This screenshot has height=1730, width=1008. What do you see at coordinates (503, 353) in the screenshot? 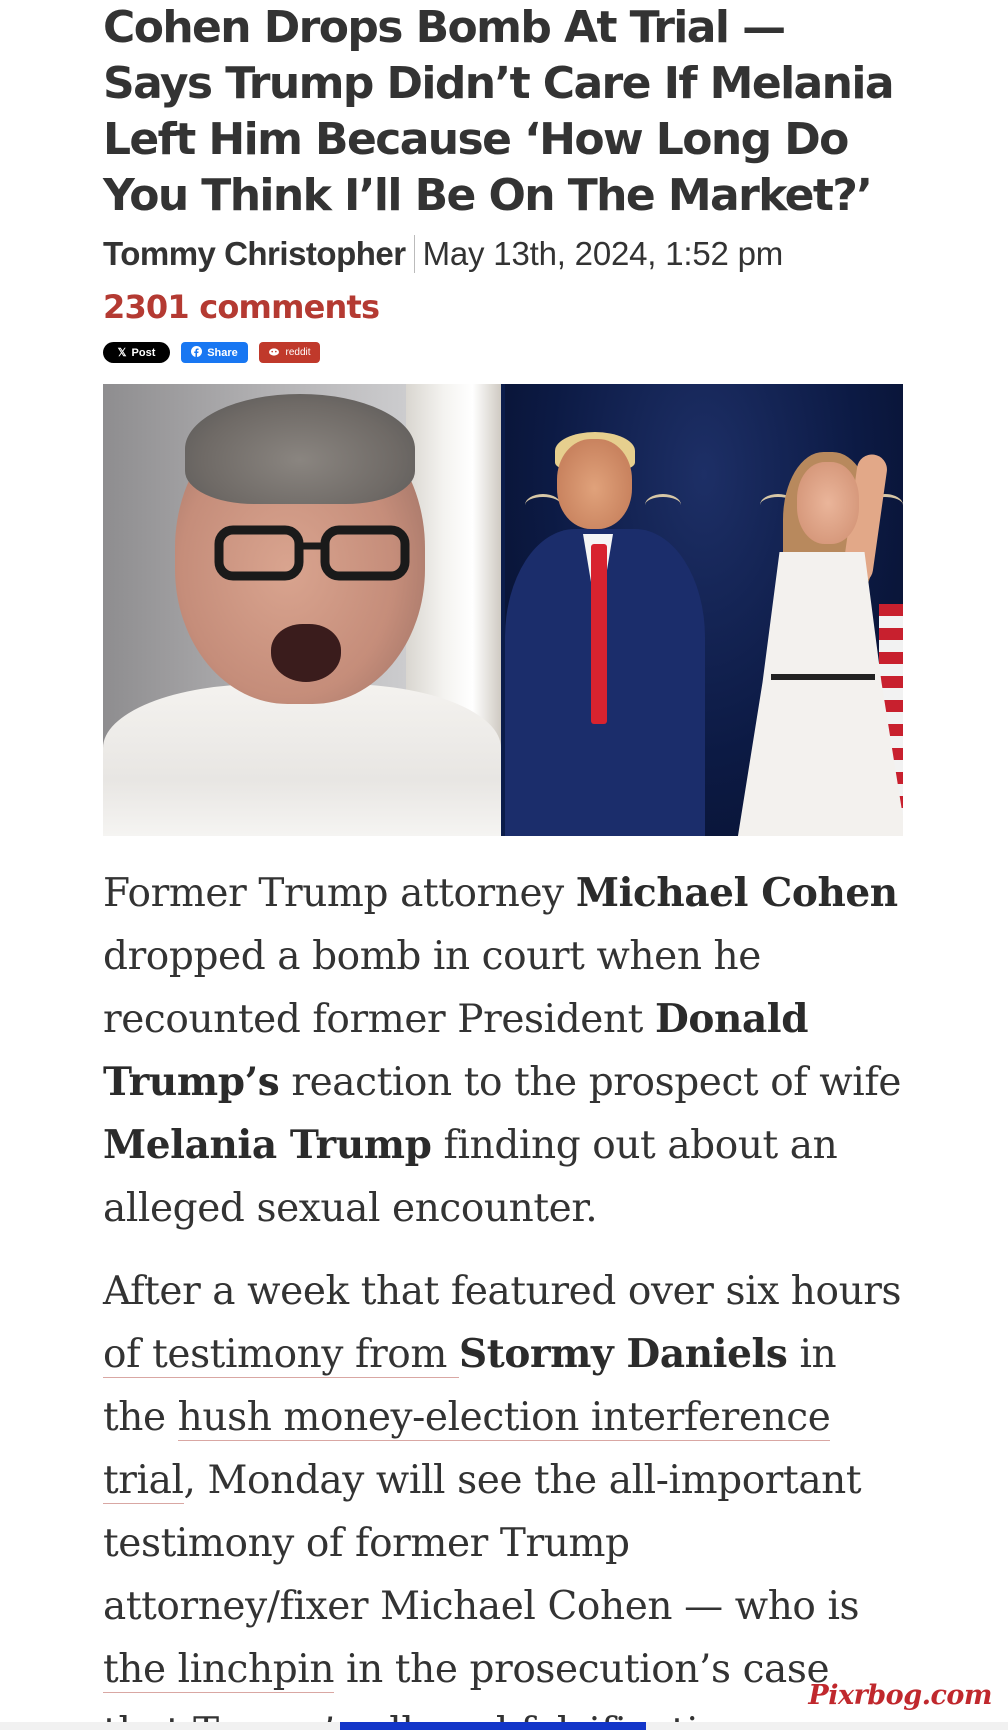
I see `share-bar: 𝕏 Post Share reddit` at bounding box center [503, 353].